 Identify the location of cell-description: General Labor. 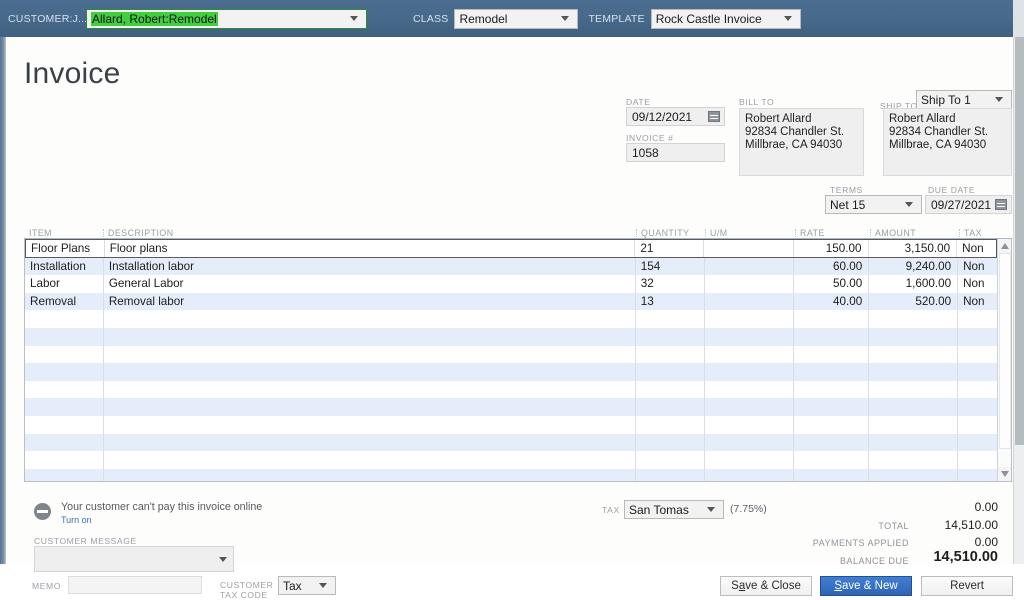
(370, 284).